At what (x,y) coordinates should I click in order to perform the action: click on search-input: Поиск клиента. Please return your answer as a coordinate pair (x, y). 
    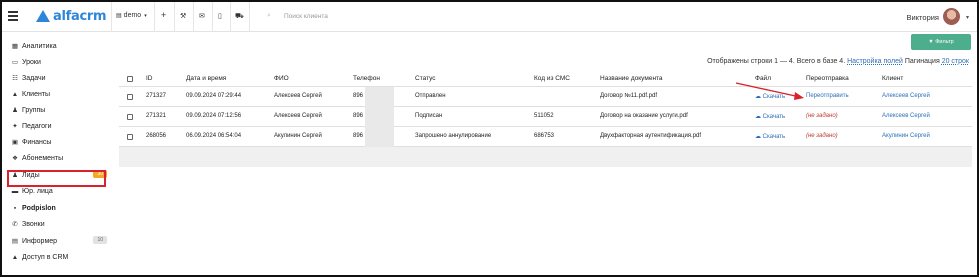
    Looking at the image, I should click on (306, 16).